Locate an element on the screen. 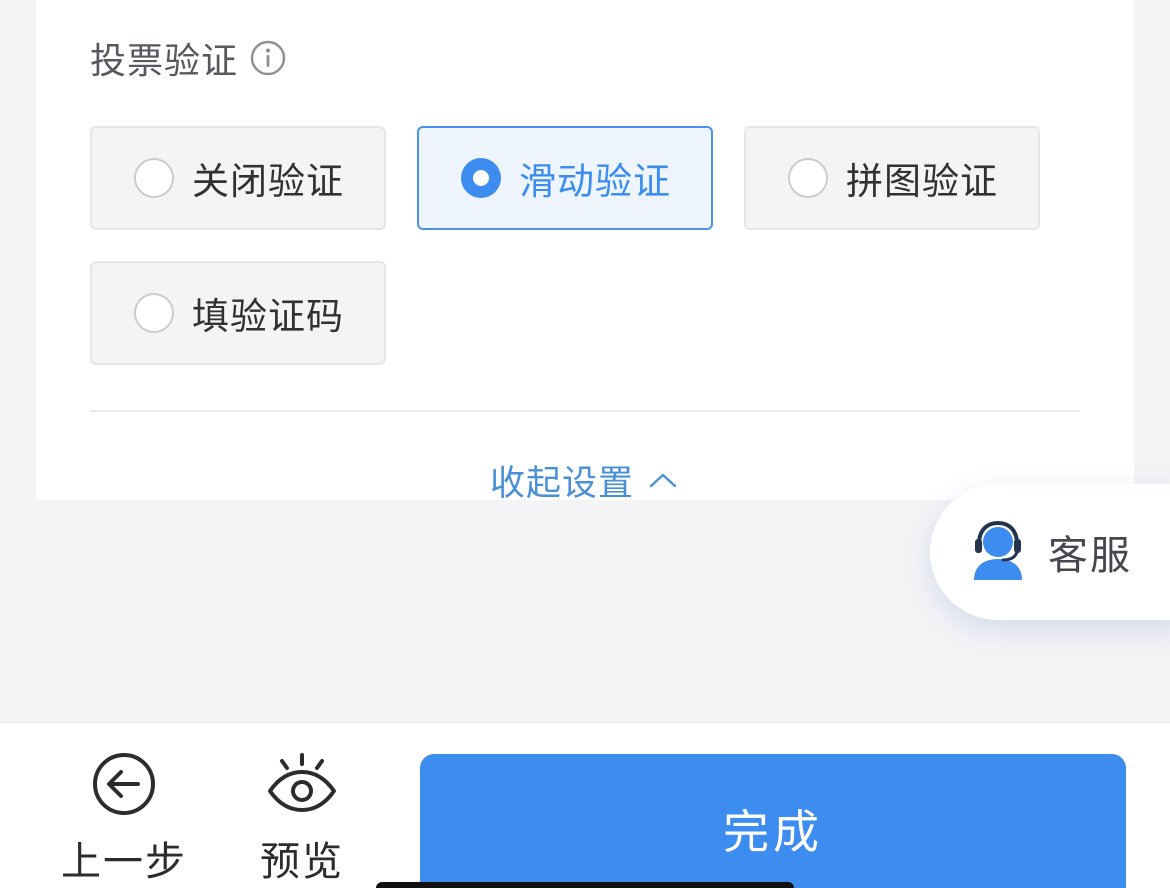  chevron-up-icon is located at coordinates (663, 480).